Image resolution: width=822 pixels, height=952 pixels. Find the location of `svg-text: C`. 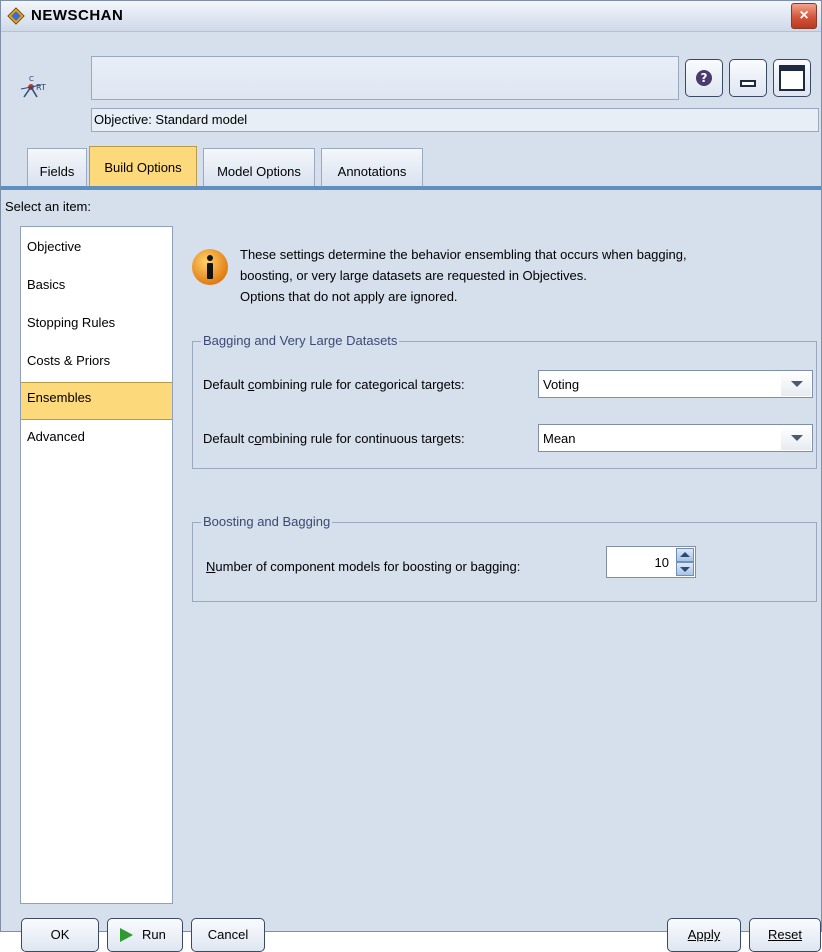

svg-text: C is located at coordinates (31, 79).